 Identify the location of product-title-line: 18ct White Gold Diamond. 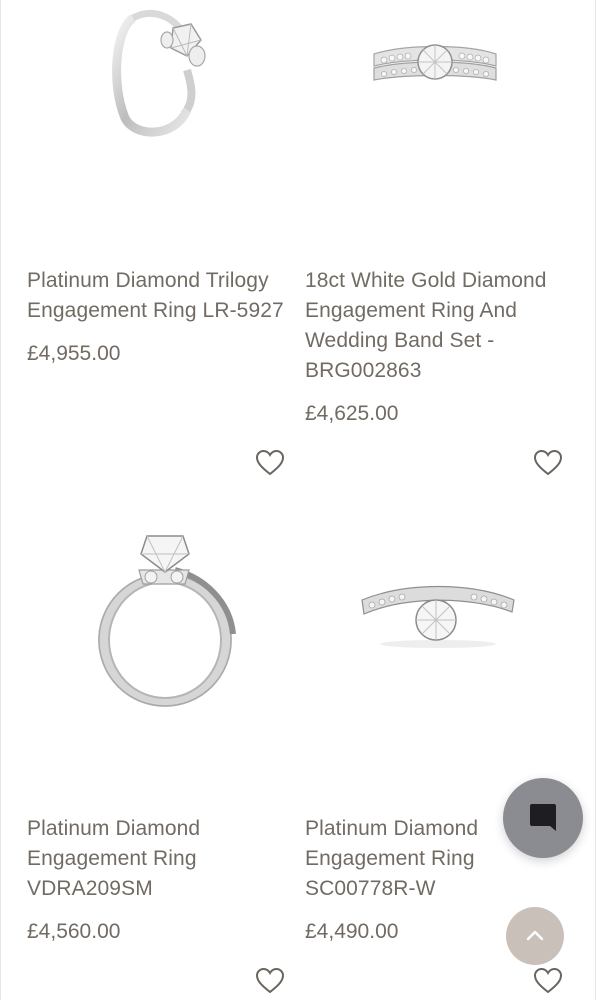
(426, 280).